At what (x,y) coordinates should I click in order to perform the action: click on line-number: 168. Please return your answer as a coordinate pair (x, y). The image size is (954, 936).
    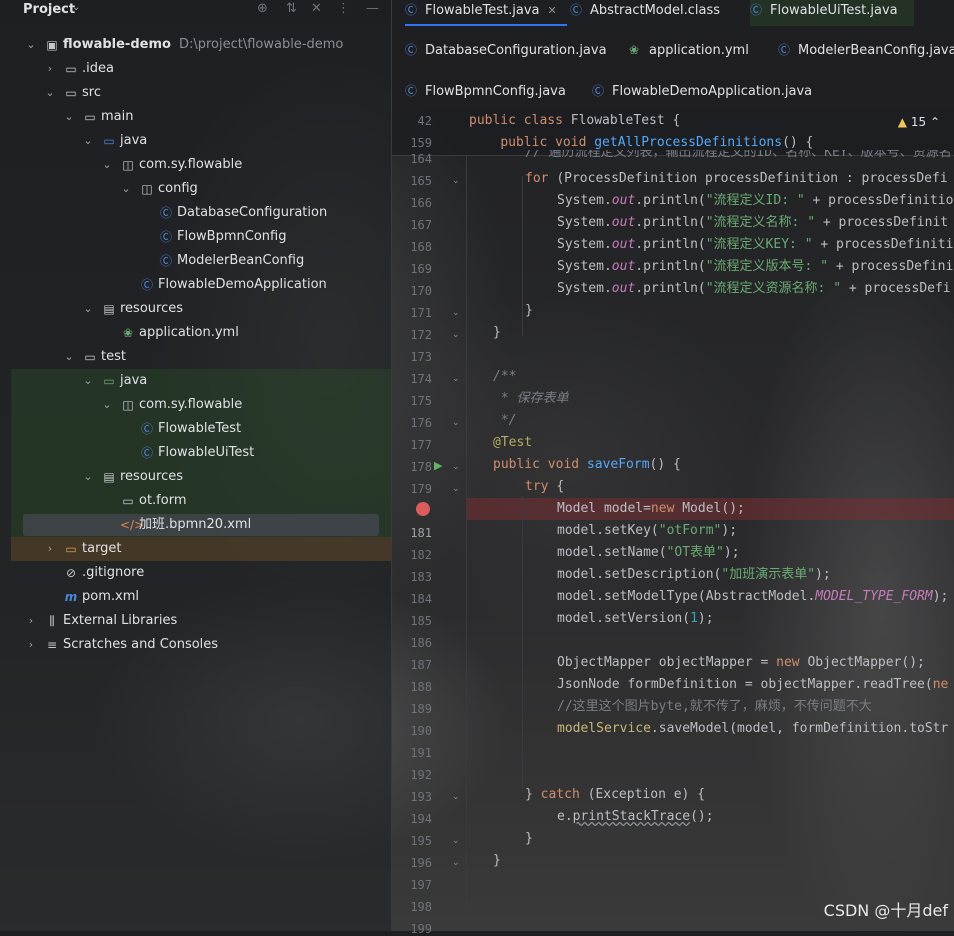
    Looking at the image, I should click on (412, 247).